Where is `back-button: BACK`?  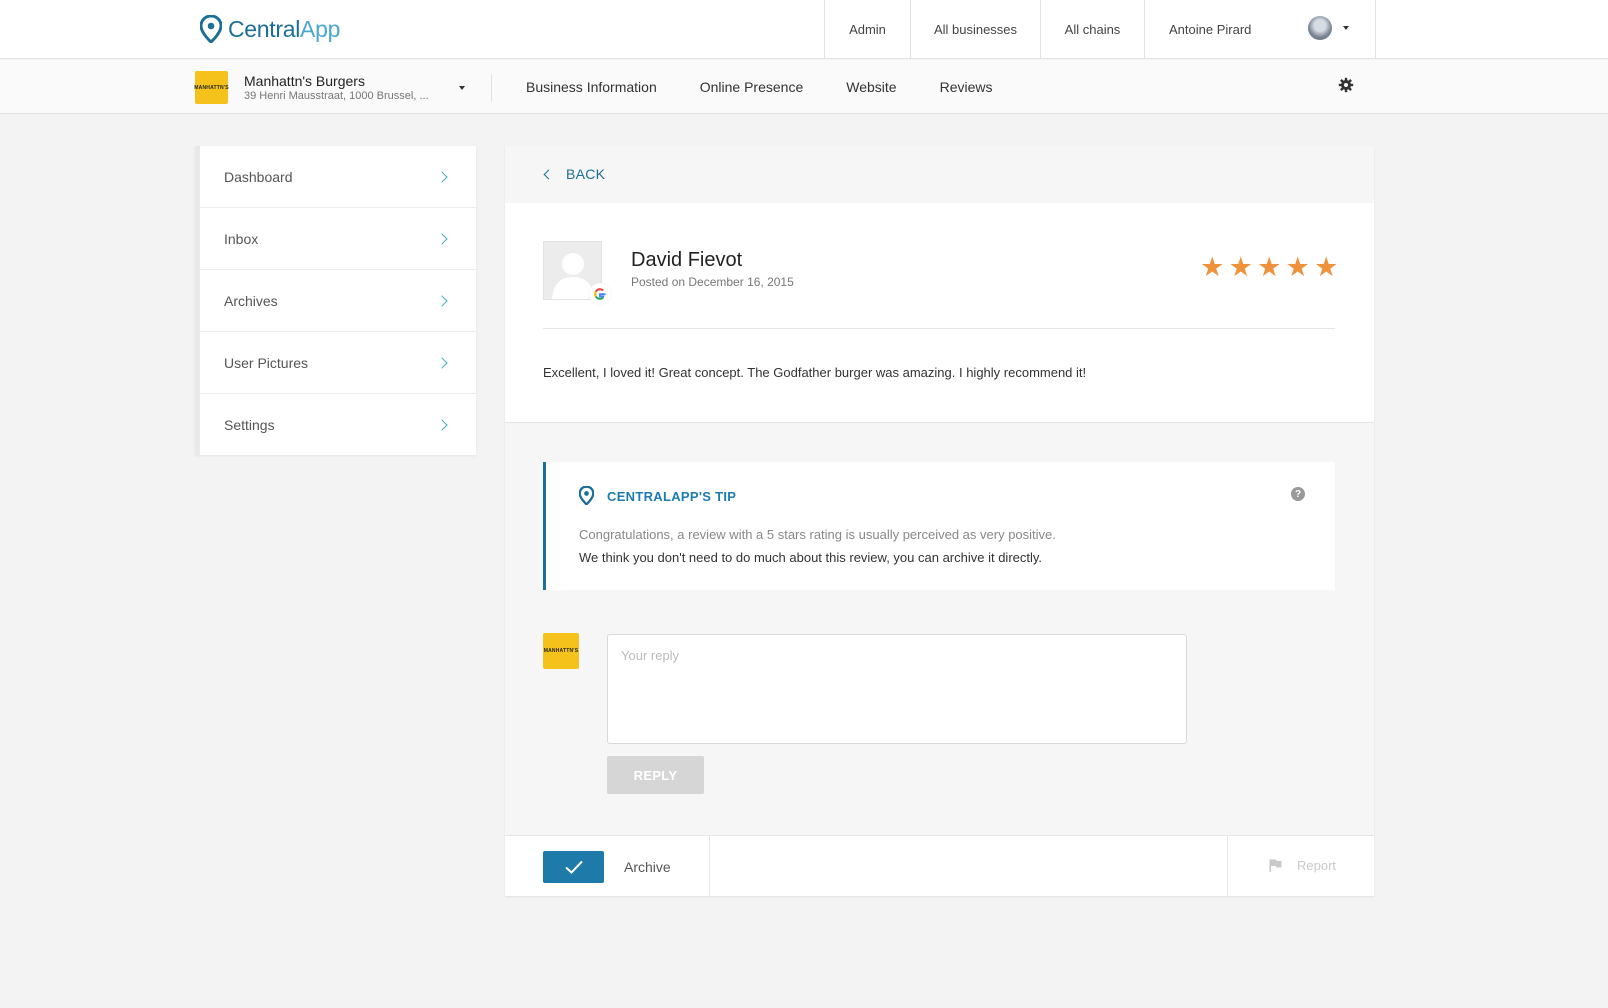 back-button: BACK is located at coordinates (574, 174).